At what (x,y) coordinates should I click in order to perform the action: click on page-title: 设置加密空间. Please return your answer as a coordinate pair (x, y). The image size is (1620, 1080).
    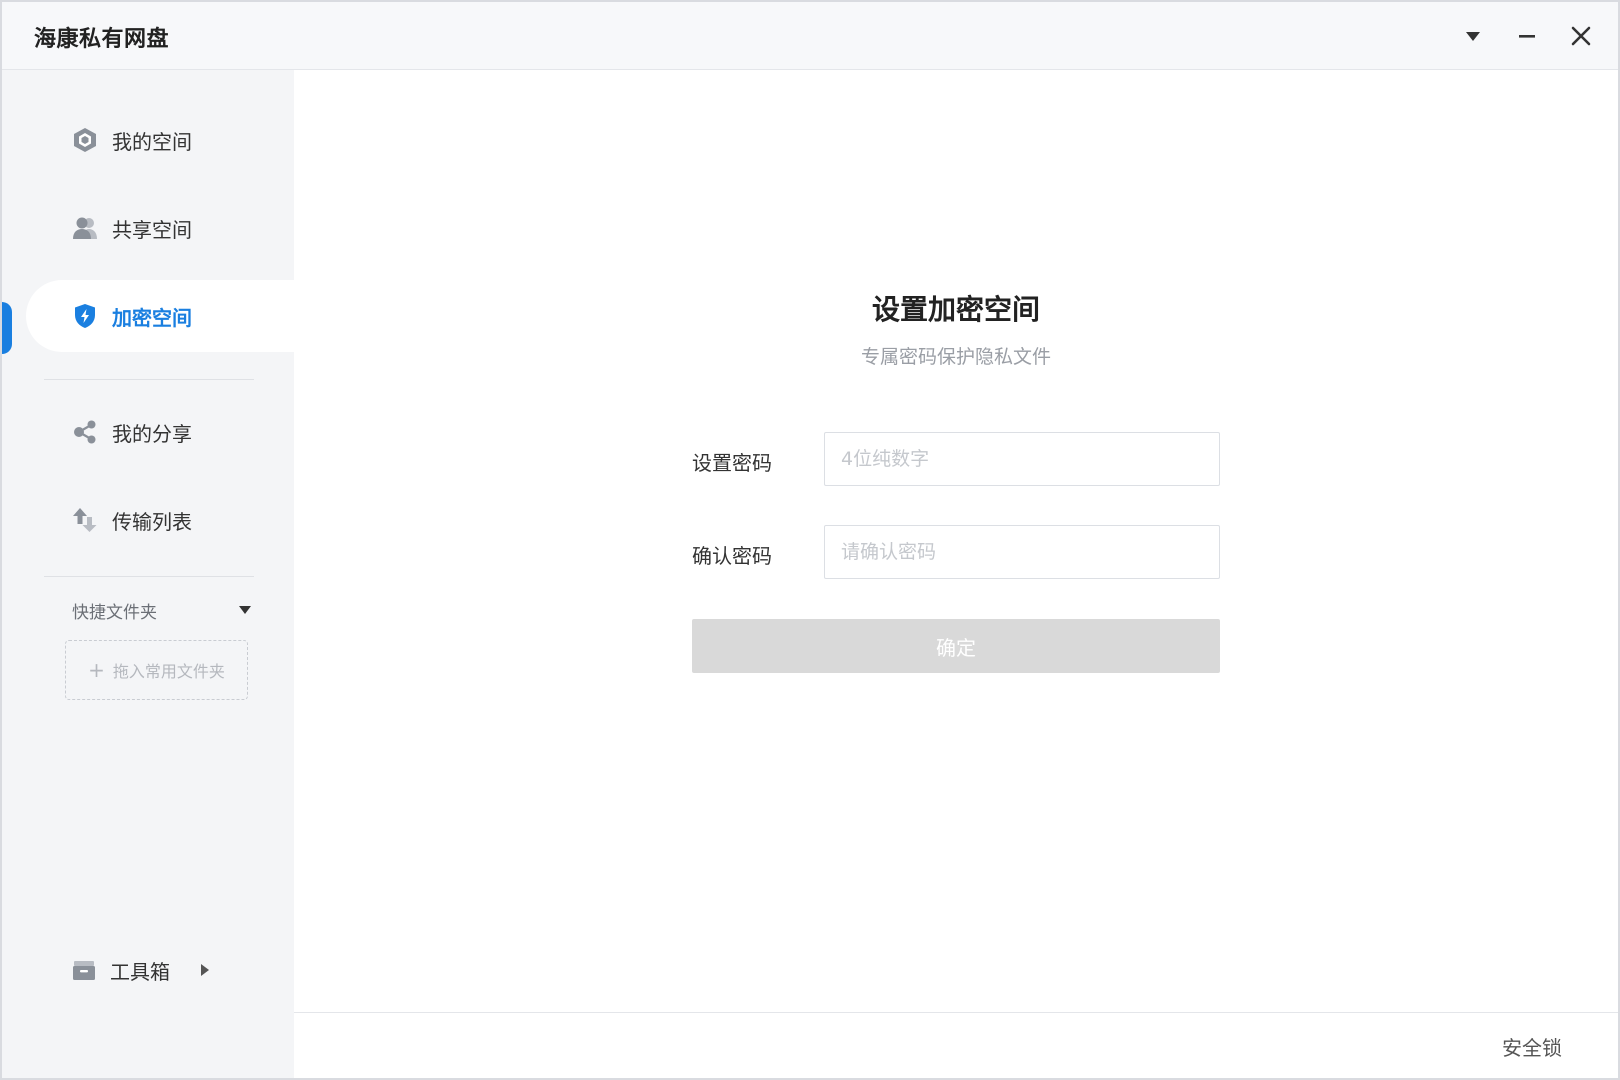
    Looking at the image, I should click on (955, 309).